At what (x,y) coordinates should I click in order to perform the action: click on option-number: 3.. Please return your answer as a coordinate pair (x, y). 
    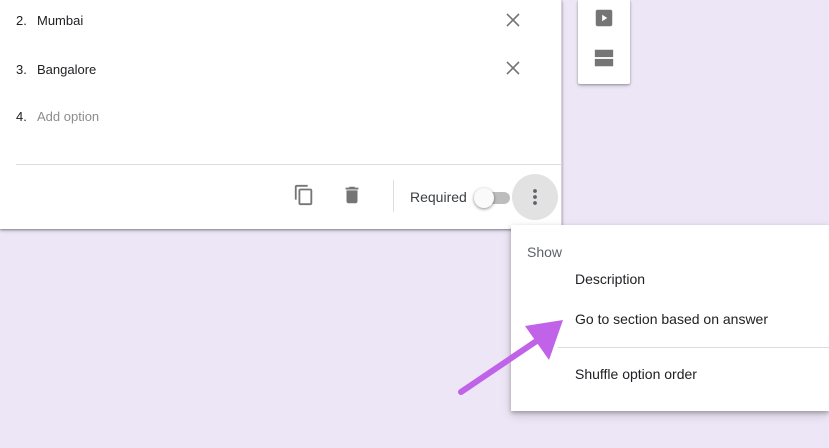
    Looking at the image, I should click on (21, 69).